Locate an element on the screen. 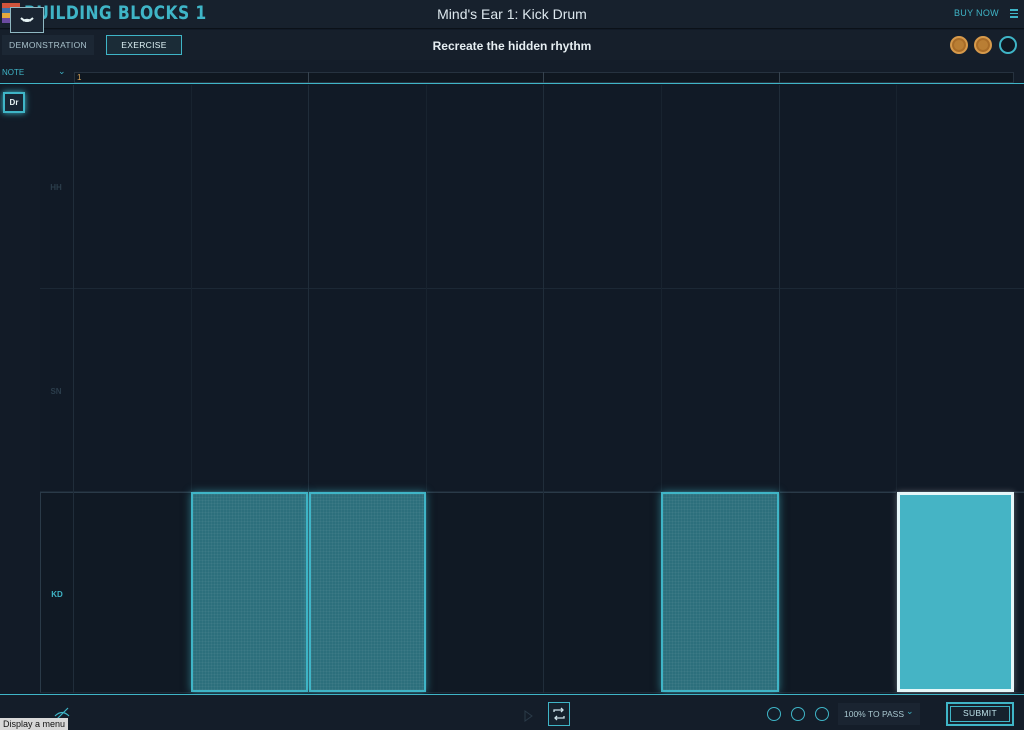 The width and height of the screenshot is (1024, 730). lesson-title: Mind's Ear 1: Kick Drum is located at coordinates (512, 14).